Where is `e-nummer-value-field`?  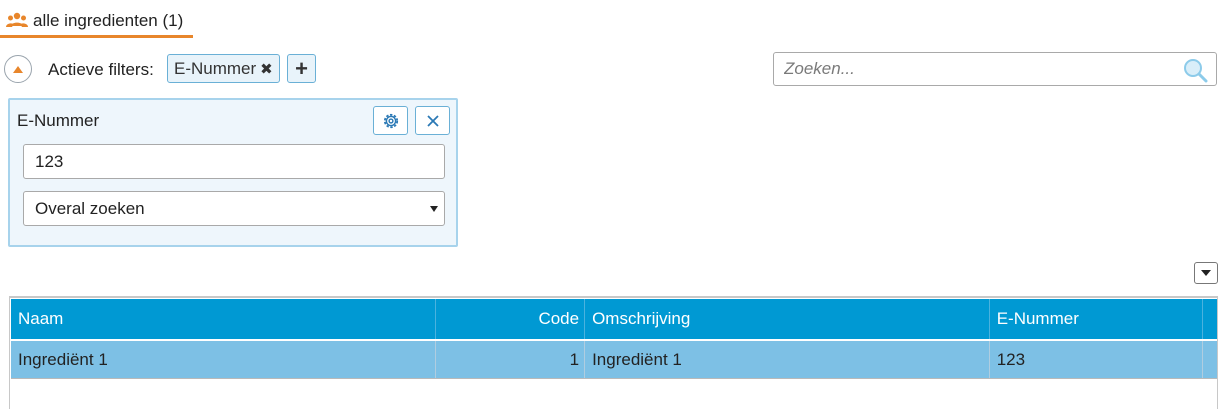 e-nummer-value-field is located at coordinates (234, 161).